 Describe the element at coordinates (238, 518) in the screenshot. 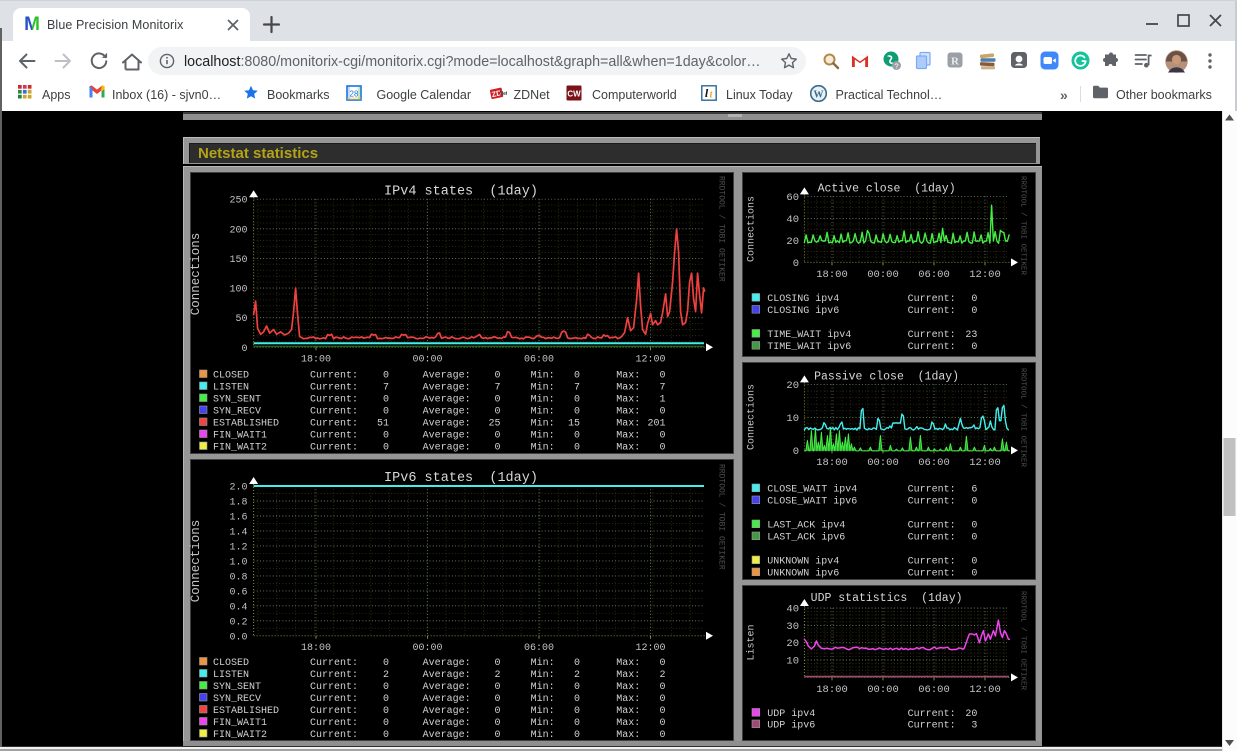

I see `svg-text: 1.6` at that location.